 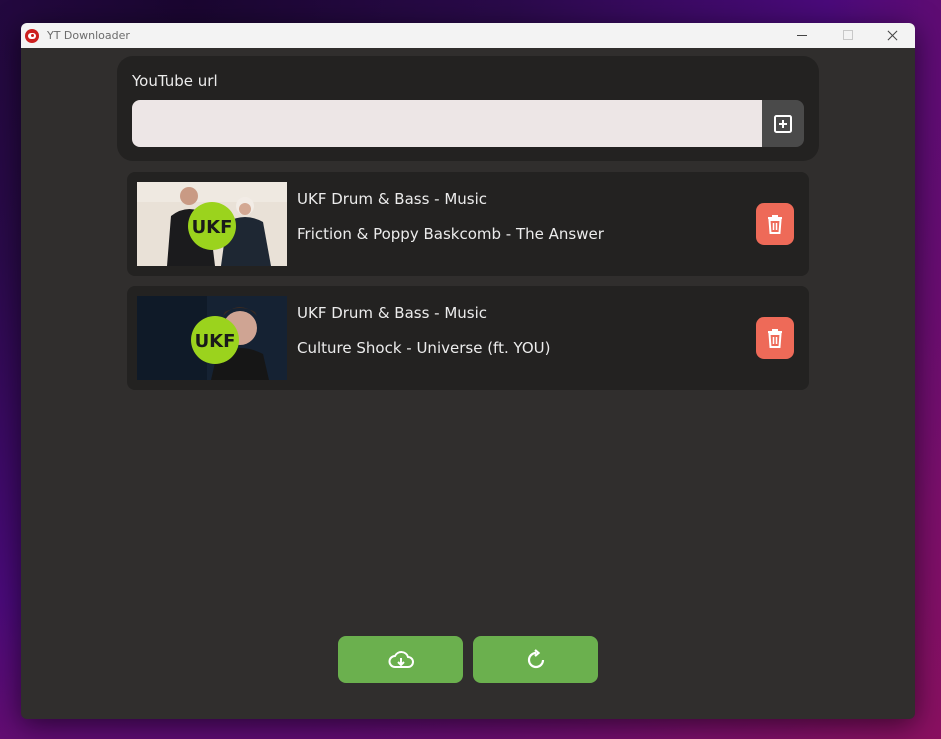 I want to click on video-title: Culture Shock - Universe (ft. YOU), so click(x=424, y=348).